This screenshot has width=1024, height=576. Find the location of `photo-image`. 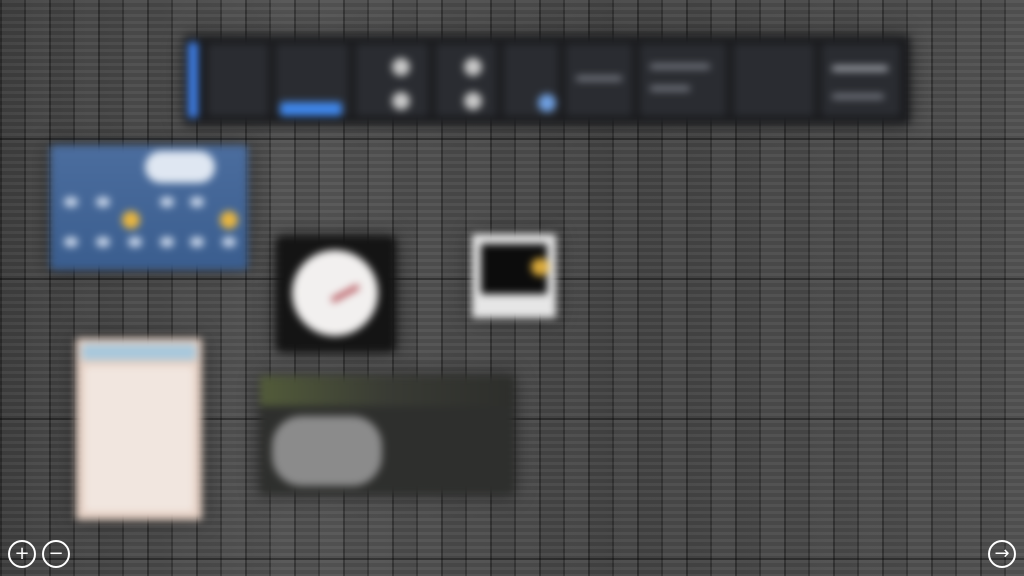

photo-image is located at coordinates (515, 269).